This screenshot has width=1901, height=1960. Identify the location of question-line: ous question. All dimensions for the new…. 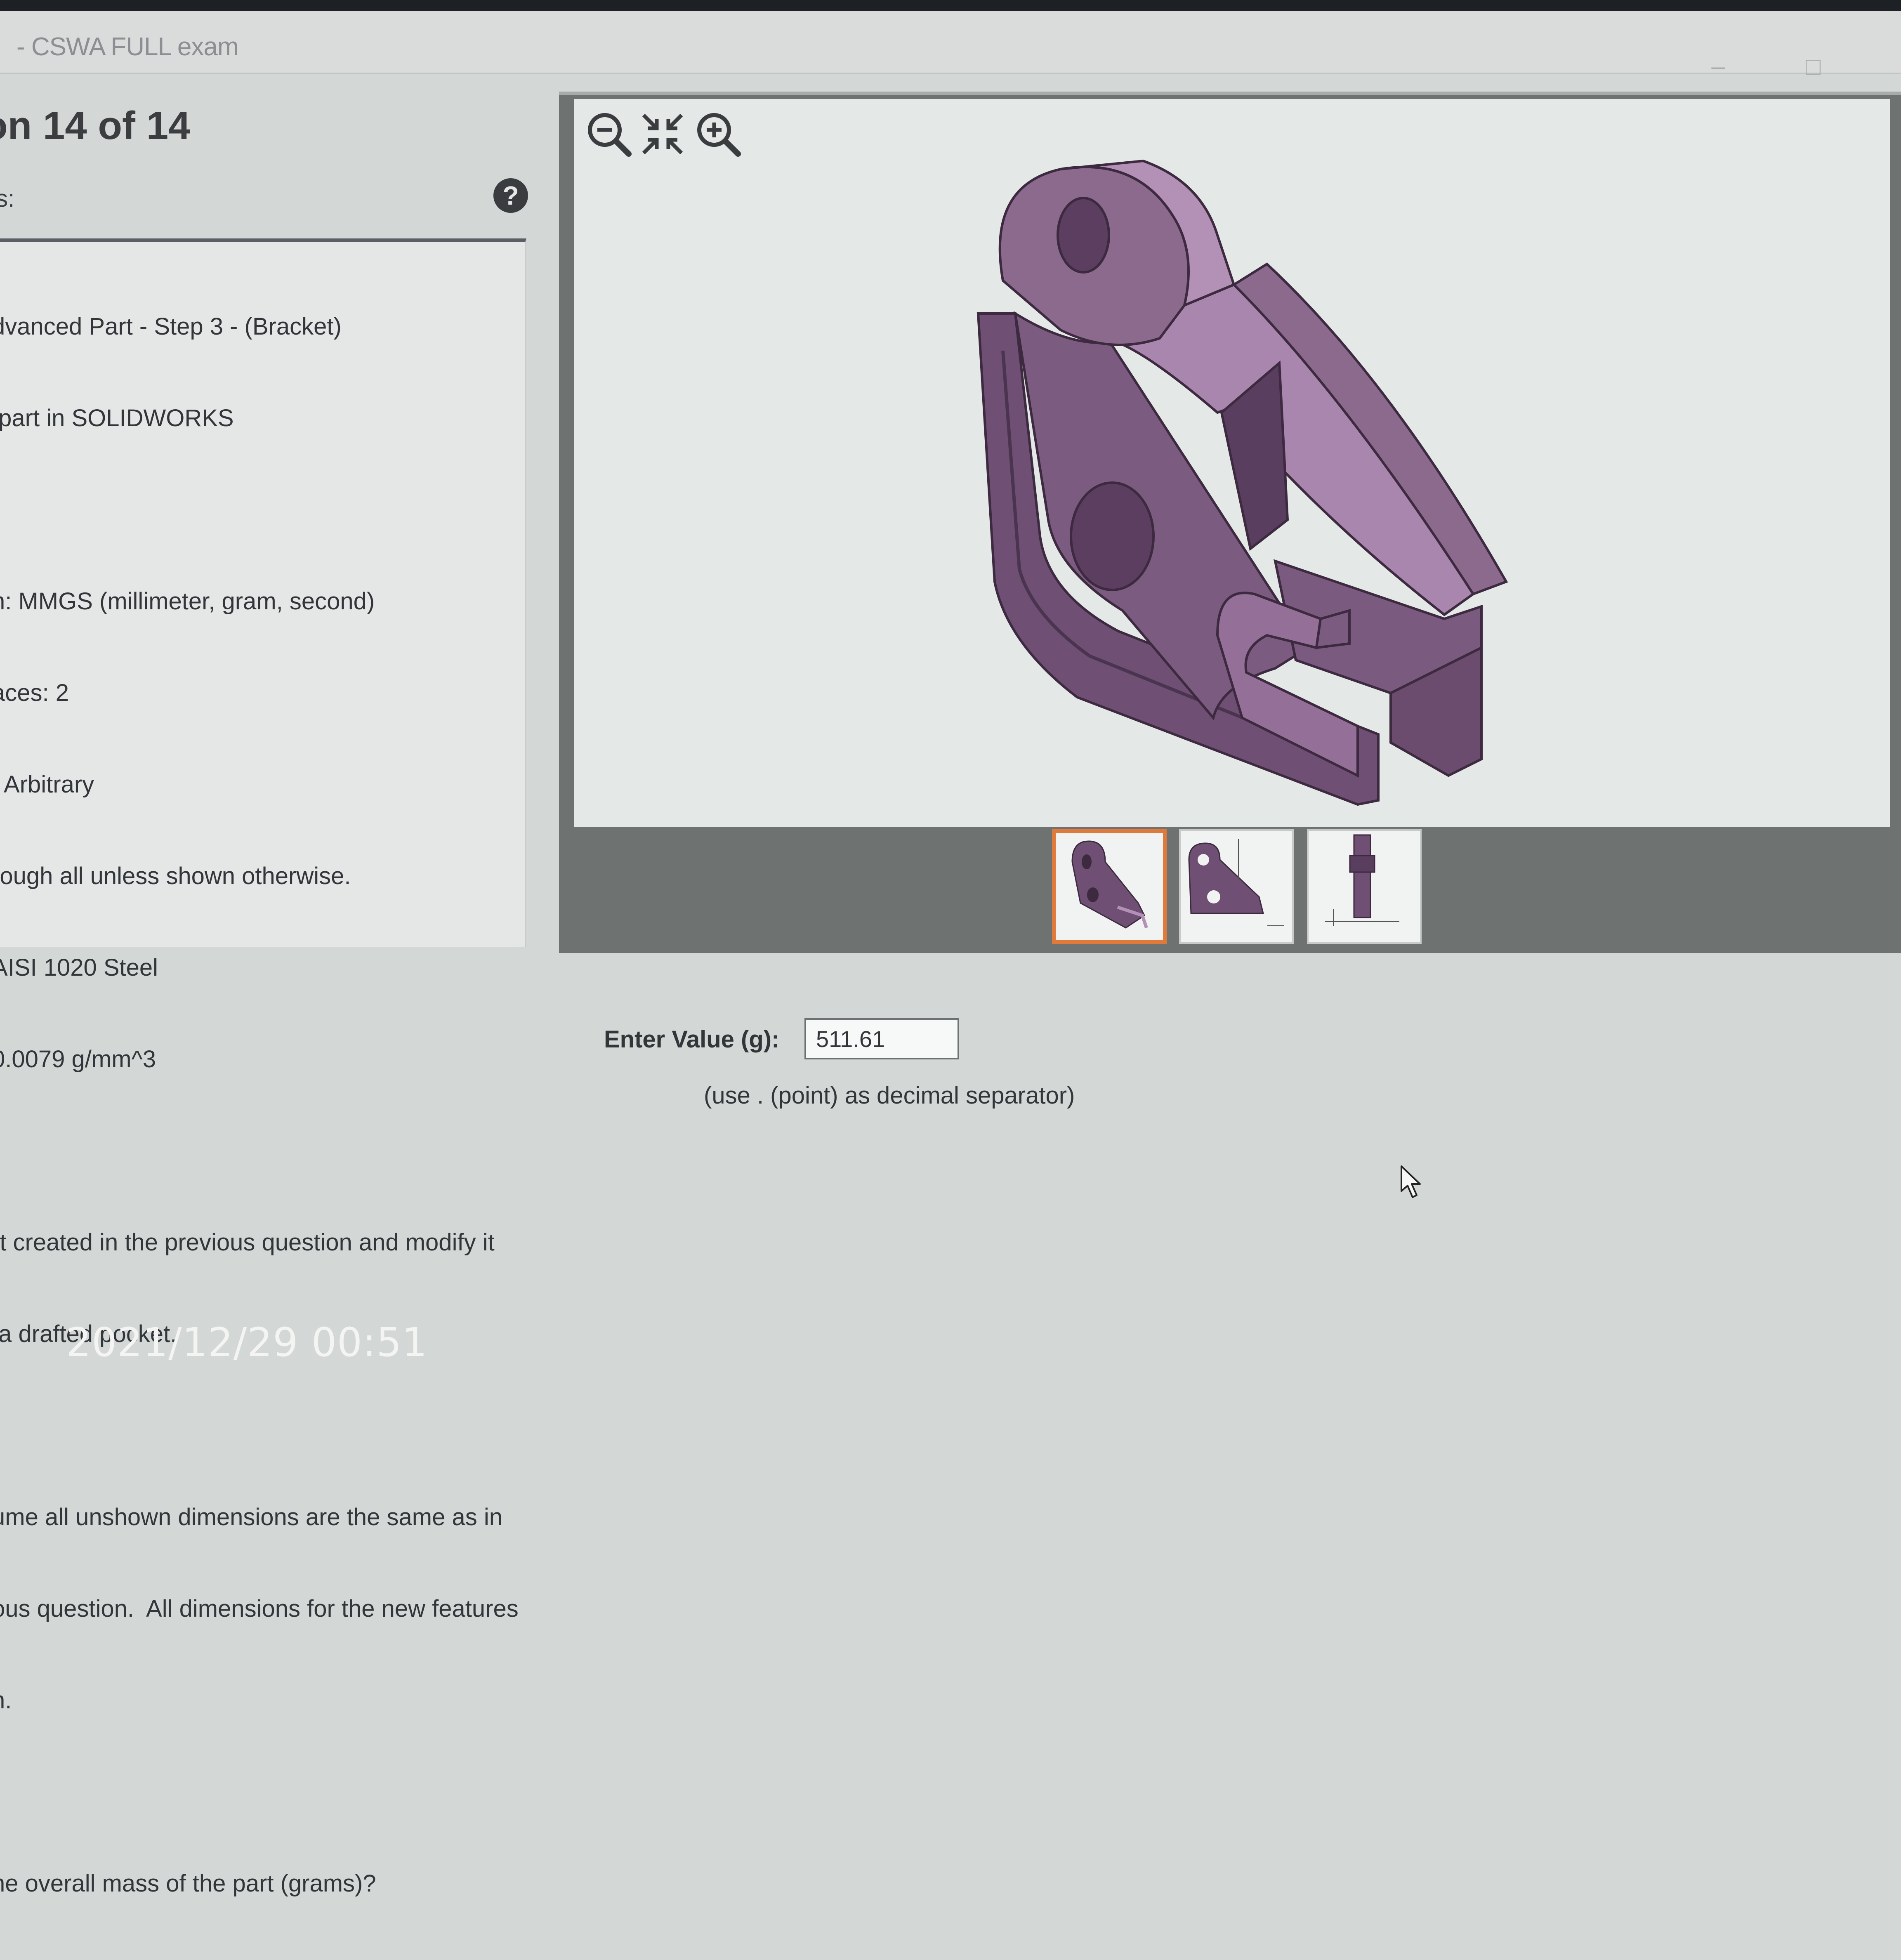
(259, 1609).